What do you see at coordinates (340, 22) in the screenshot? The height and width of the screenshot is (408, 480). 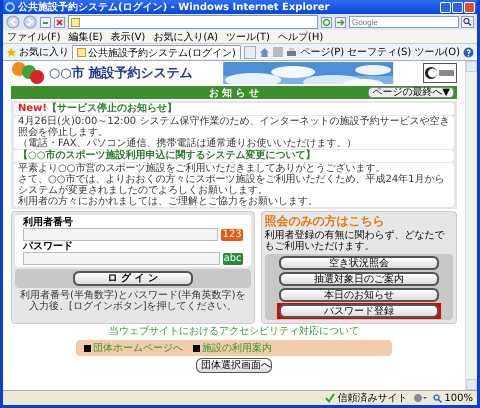 I see `go-arrow-icon` at bounding box center [340, 22].